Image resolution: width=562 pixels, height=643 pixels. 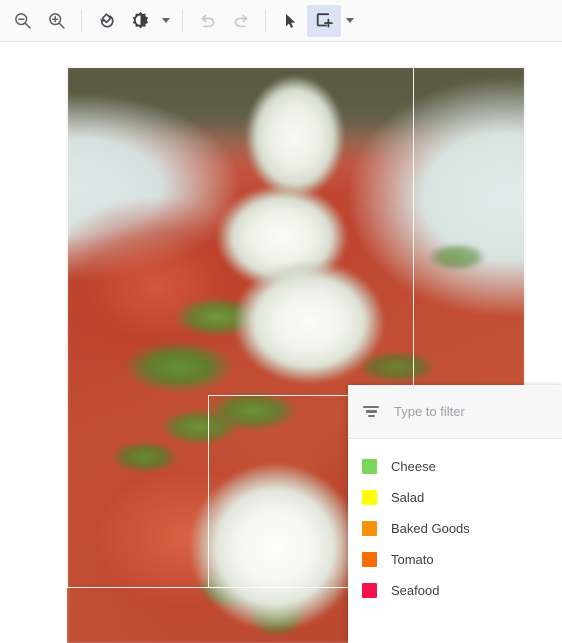 What do you see at coordinates (455, 590) in the screenshot?
I see `label-item-seafood: Seafood` at bounding box center [455, 590].